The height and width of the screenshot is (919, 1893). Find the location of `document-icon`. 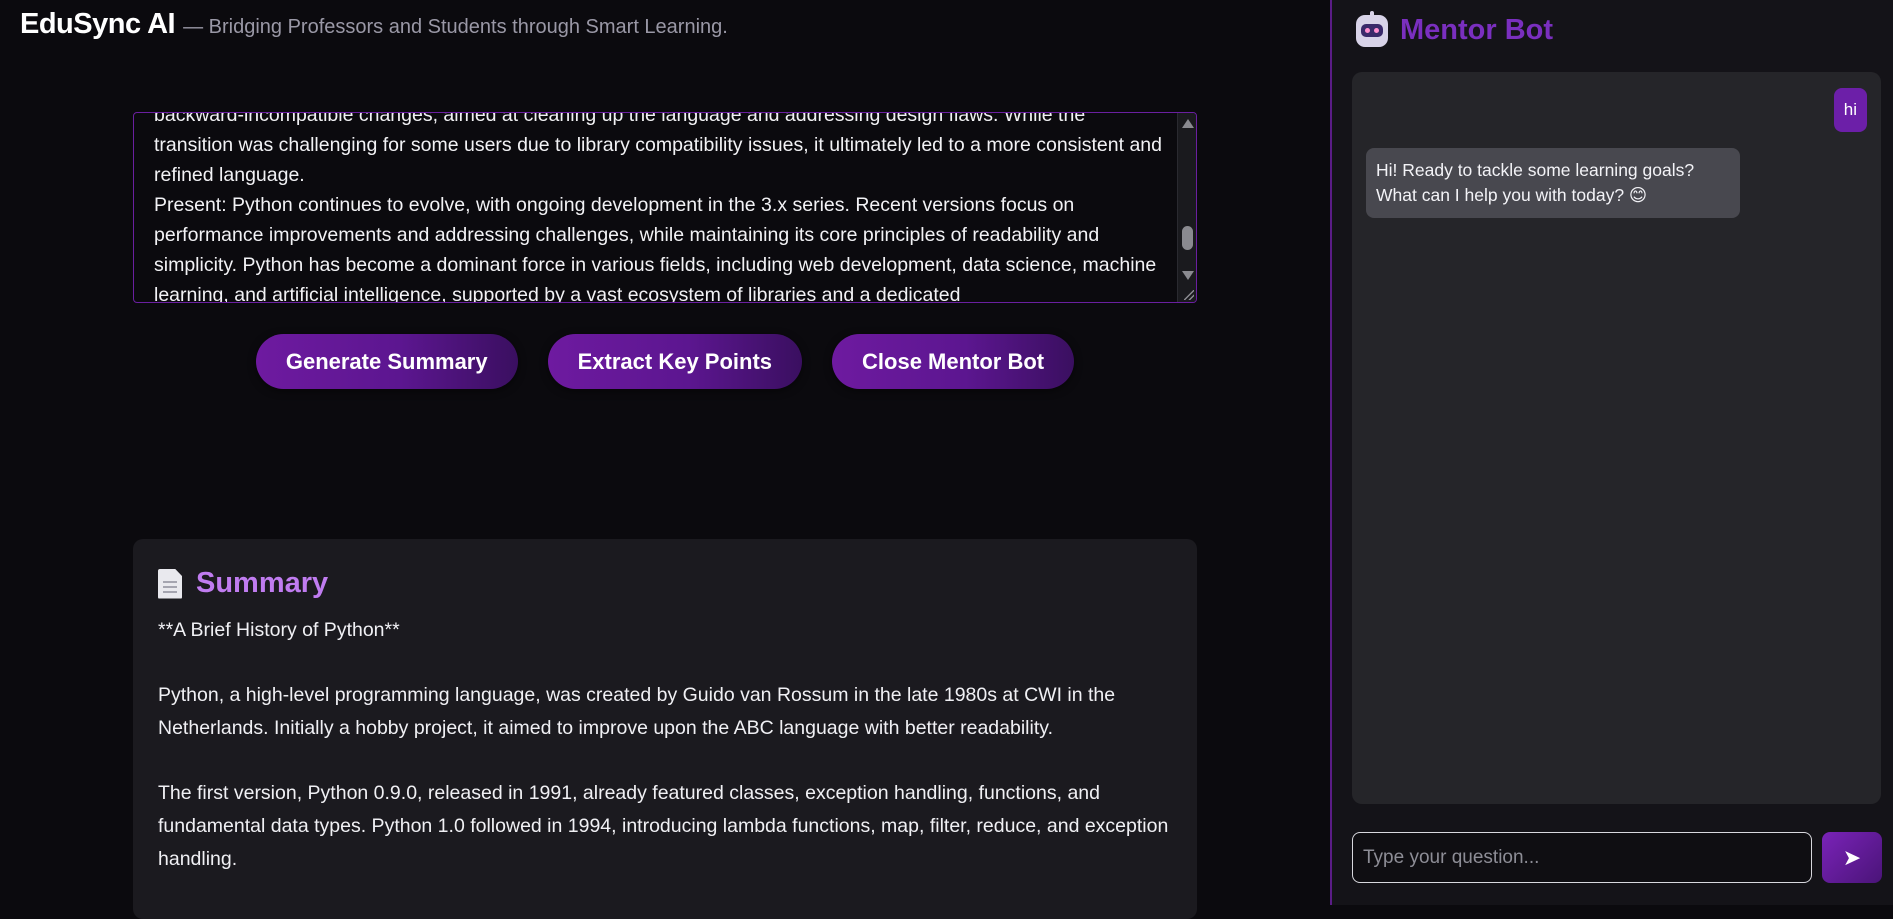

document-icon is located at coordinates (170, 583).